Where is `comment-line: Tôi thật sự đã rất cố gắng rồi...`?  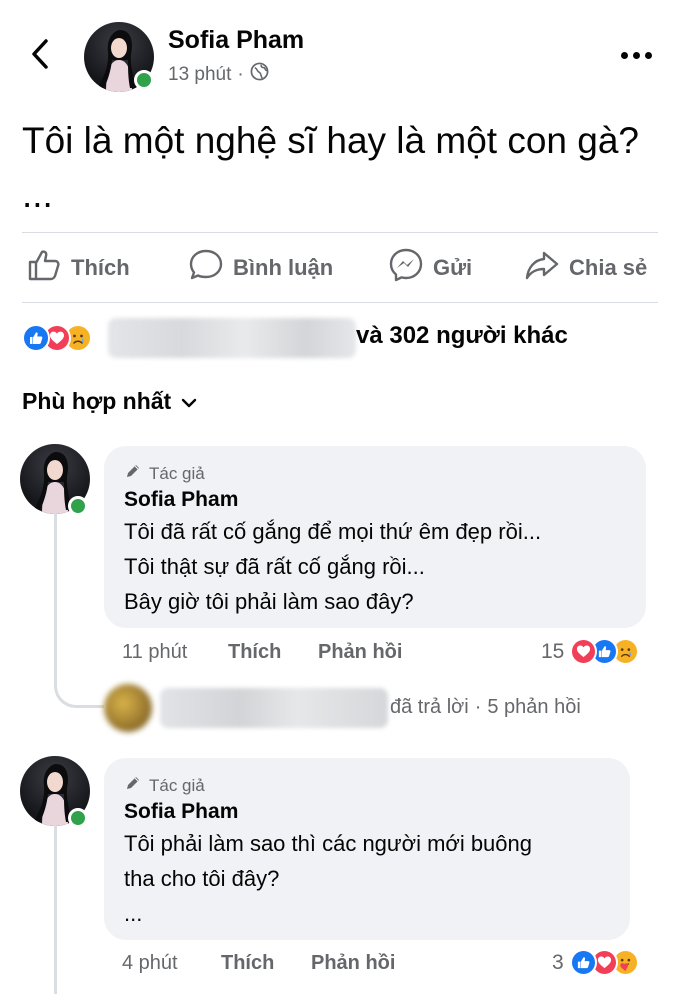
comment-line: Tôi thật sự đã rất cố gắng rồi... is located at coordinates (274, 566).